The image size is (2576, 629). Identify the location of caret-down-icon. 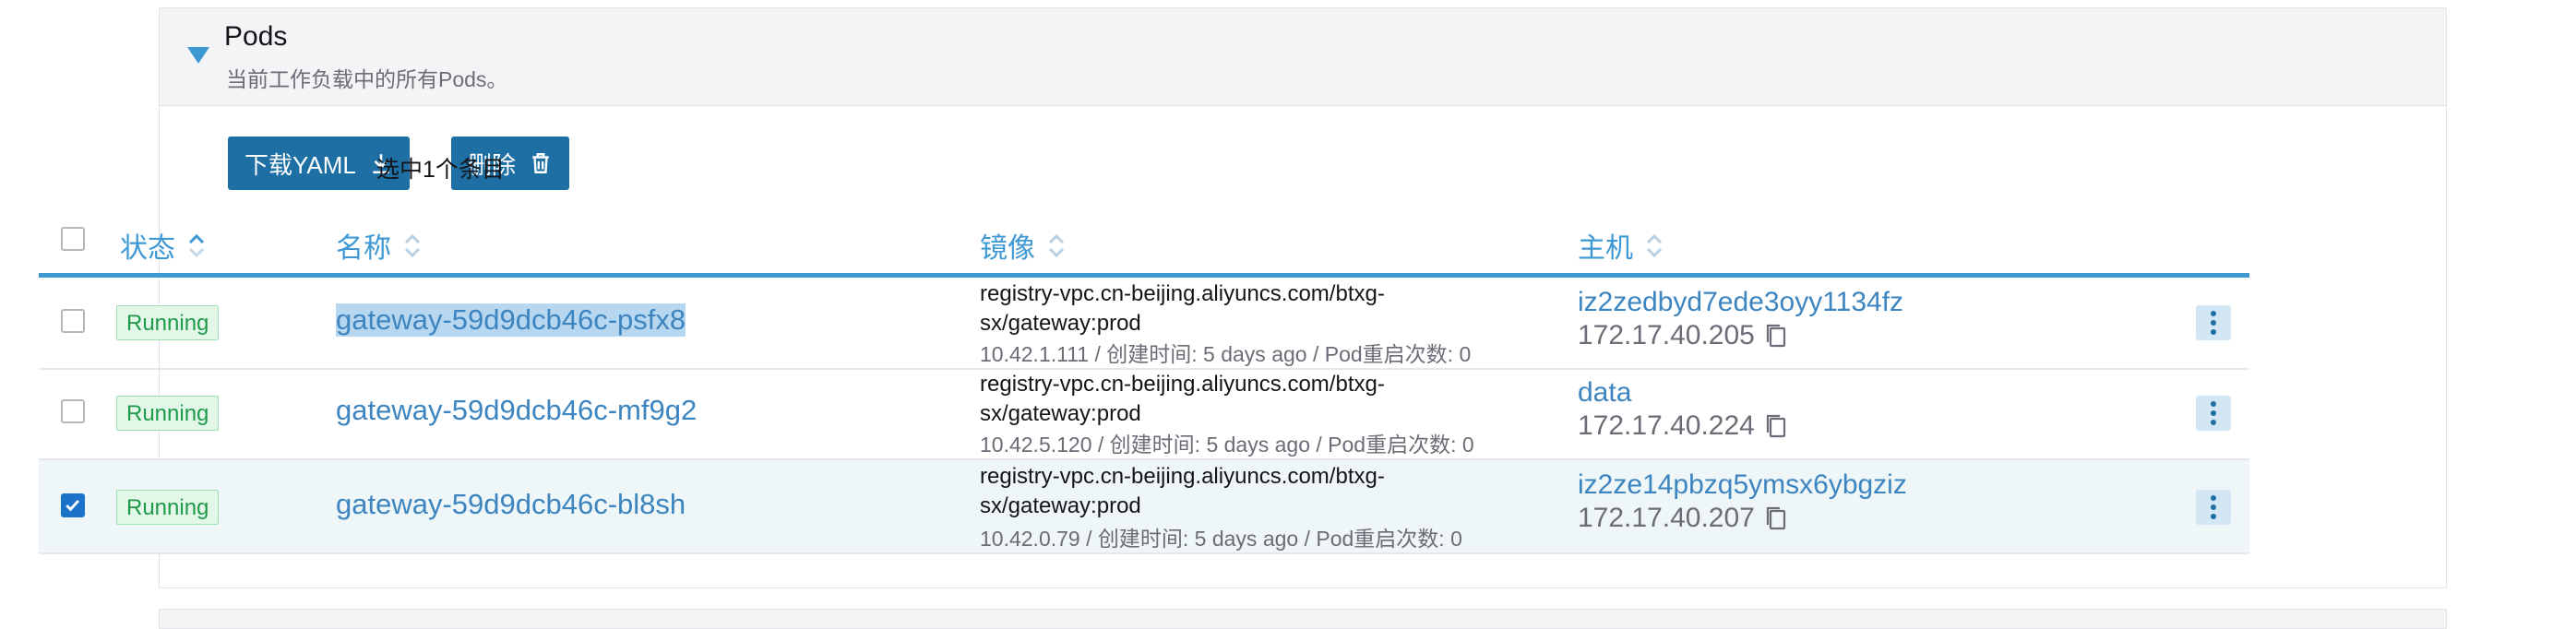
(198, 55).